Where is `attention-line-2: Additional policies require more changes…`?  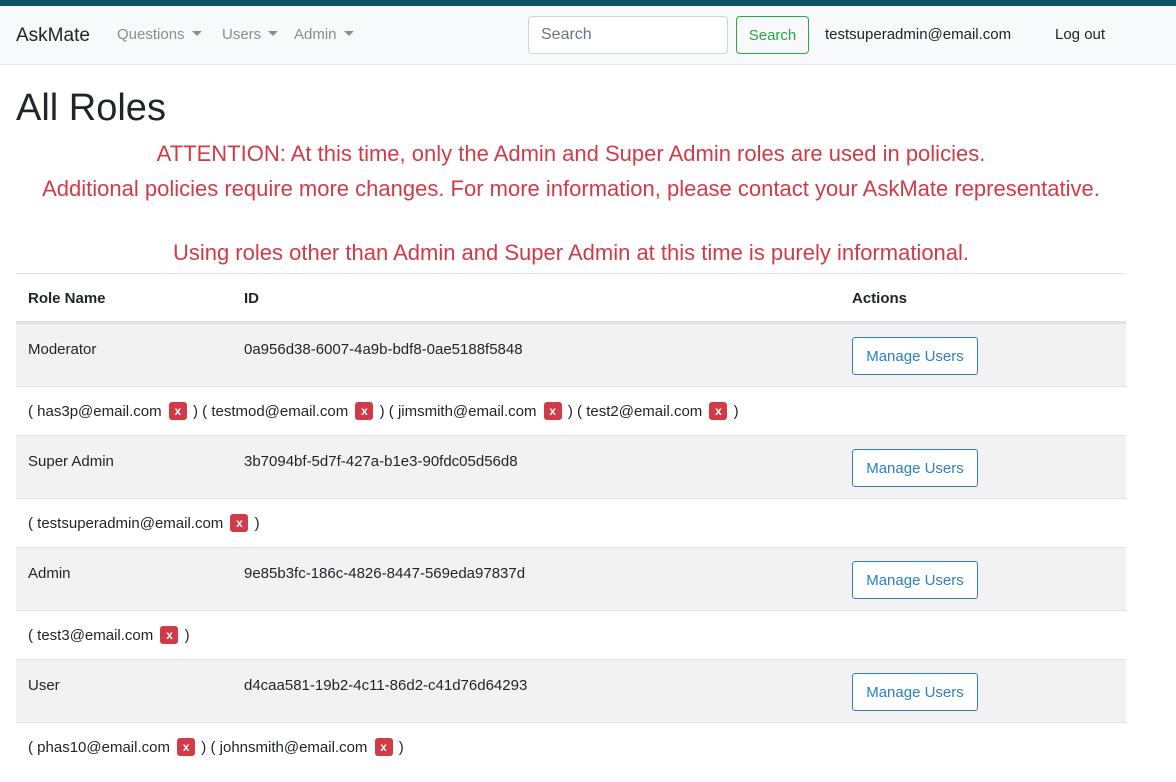 attention-line-2: Additional policies require more changes… is located at coordinates (571, 188).